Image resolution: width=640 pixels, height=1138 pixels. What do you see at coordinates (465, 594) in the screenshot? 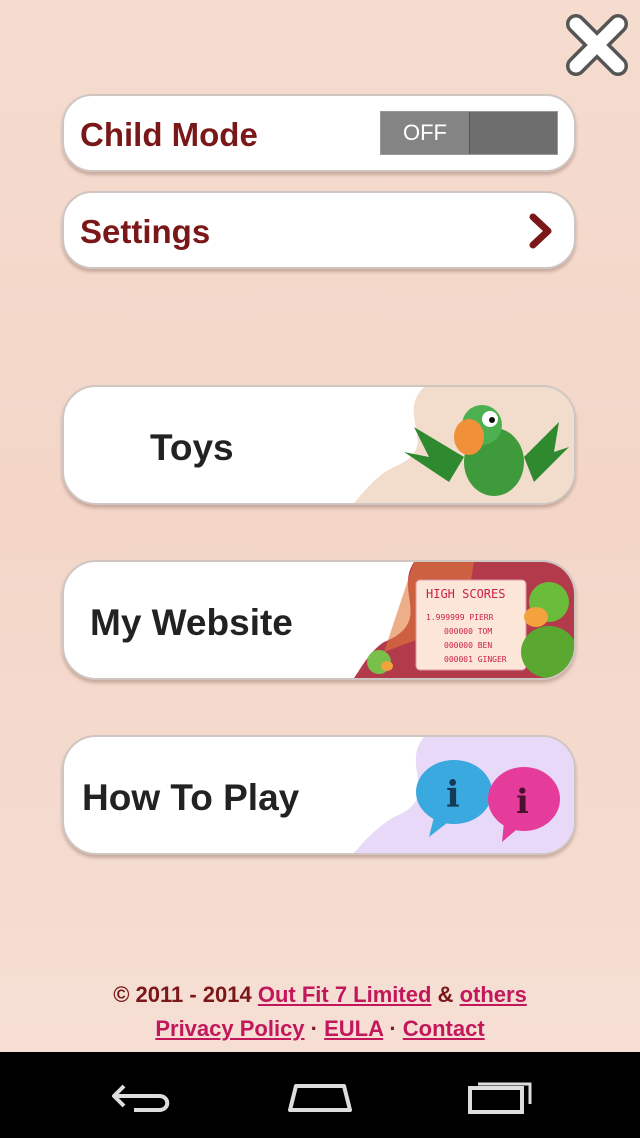
I see `high-scores-title: HIGH SCORES` at bounding box center [465, 594].